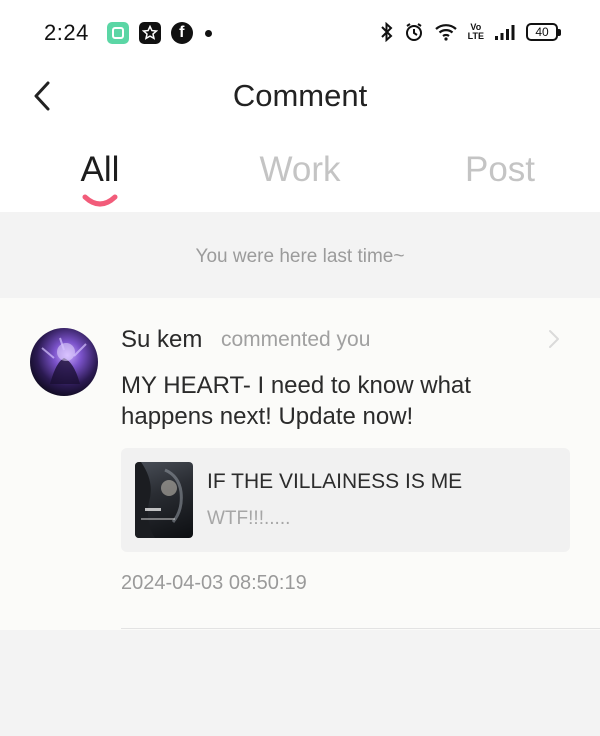 The image size is (600, 736). I want to click on facebook-icon: f, so click(181, 33).